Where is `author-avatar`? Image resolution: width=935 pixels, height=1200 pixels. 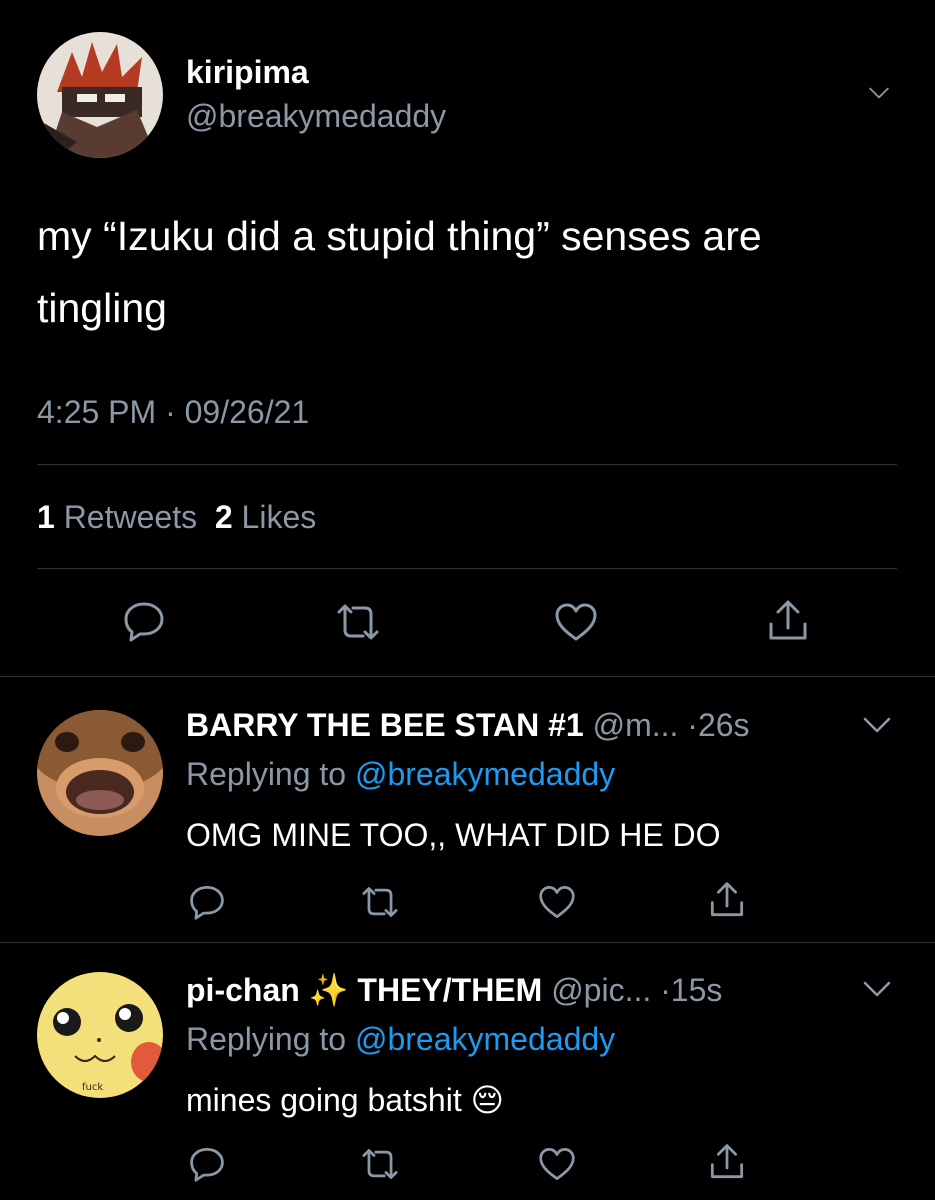 author-avatar is located at coordinates (100, 95).